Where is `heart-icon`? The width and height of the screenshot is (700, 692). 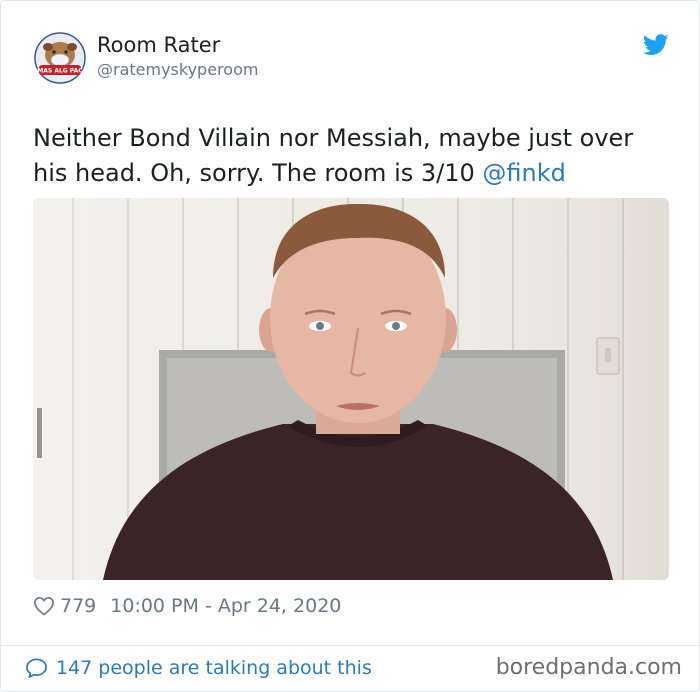 heart-icon is located at coordinates (44, 606).